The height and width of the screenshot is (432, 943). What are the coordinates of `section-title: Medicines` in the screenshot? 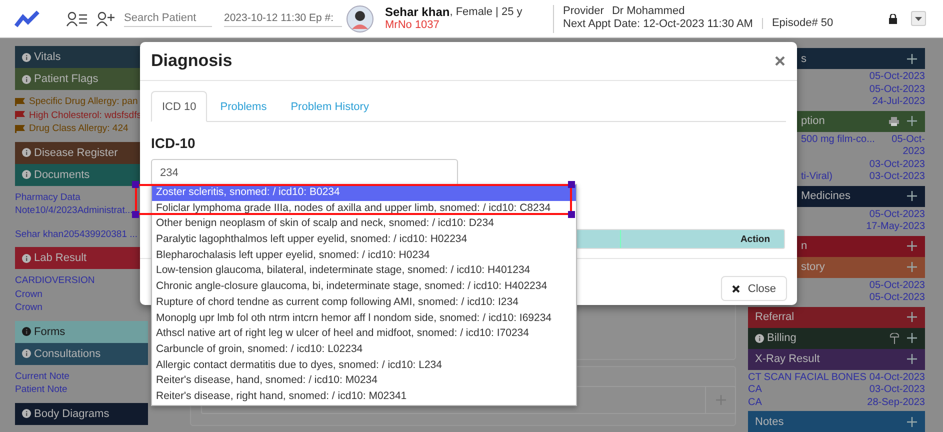 It's located at (826, 196).